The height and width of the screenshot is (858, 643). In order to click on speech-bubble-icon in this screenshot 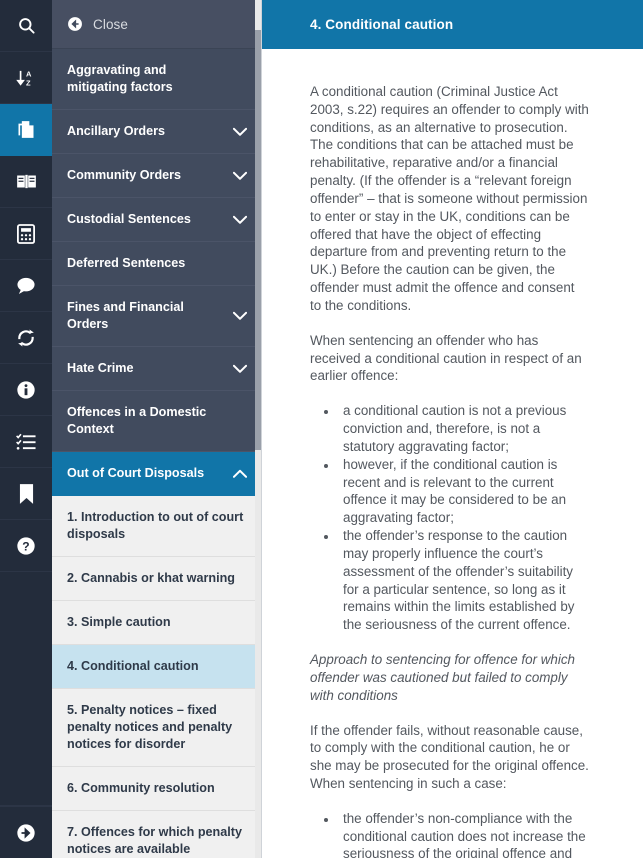, I will do `click(26, 285)`.